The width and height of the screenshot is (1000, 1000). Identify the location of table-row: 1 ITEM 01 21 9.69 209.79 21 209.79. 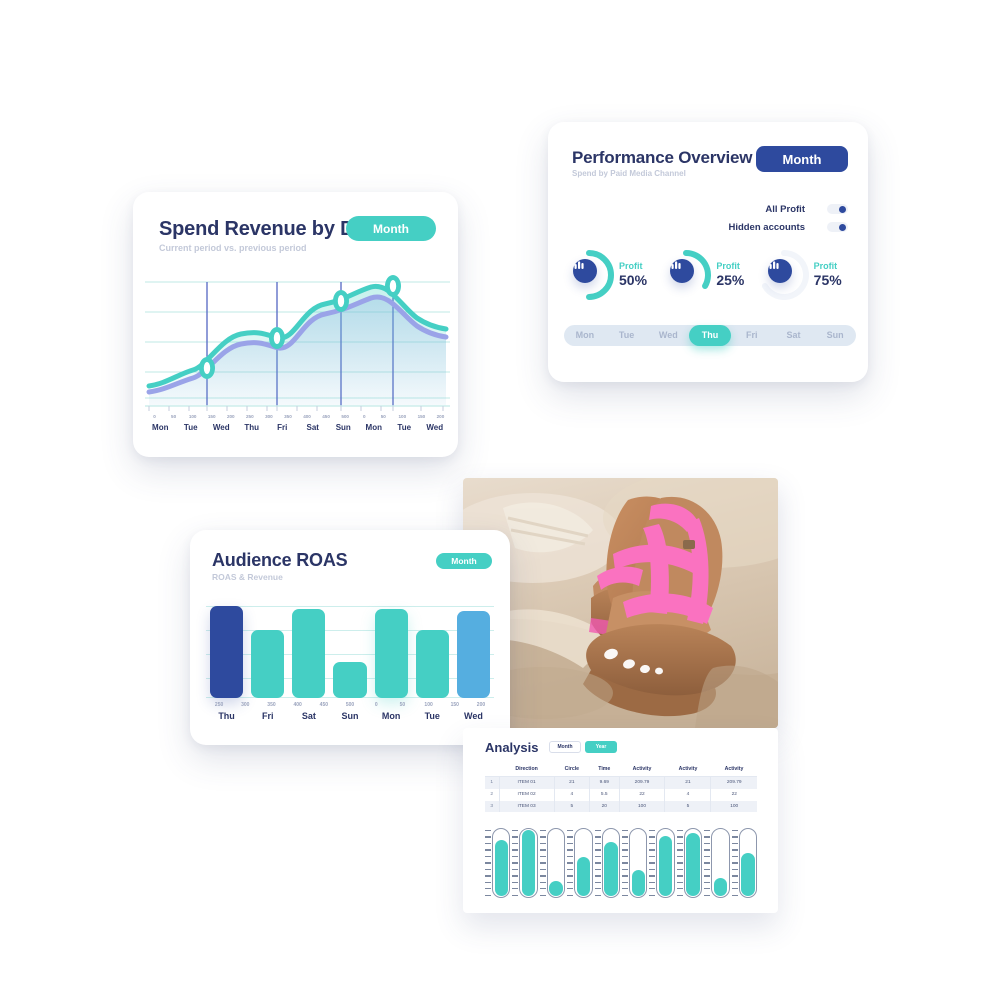
(621, 782).